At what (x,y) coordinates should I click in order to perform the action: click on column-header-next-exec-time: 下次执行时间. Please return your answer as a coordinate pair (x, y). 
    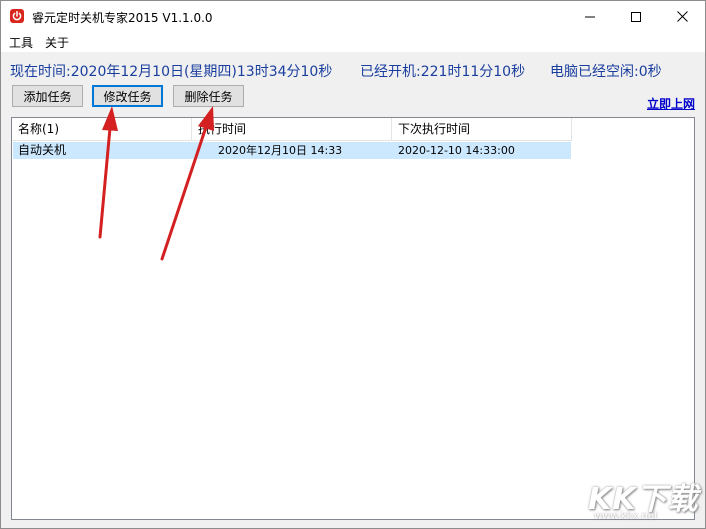
    Looking at the image, I should click on (482, 129).